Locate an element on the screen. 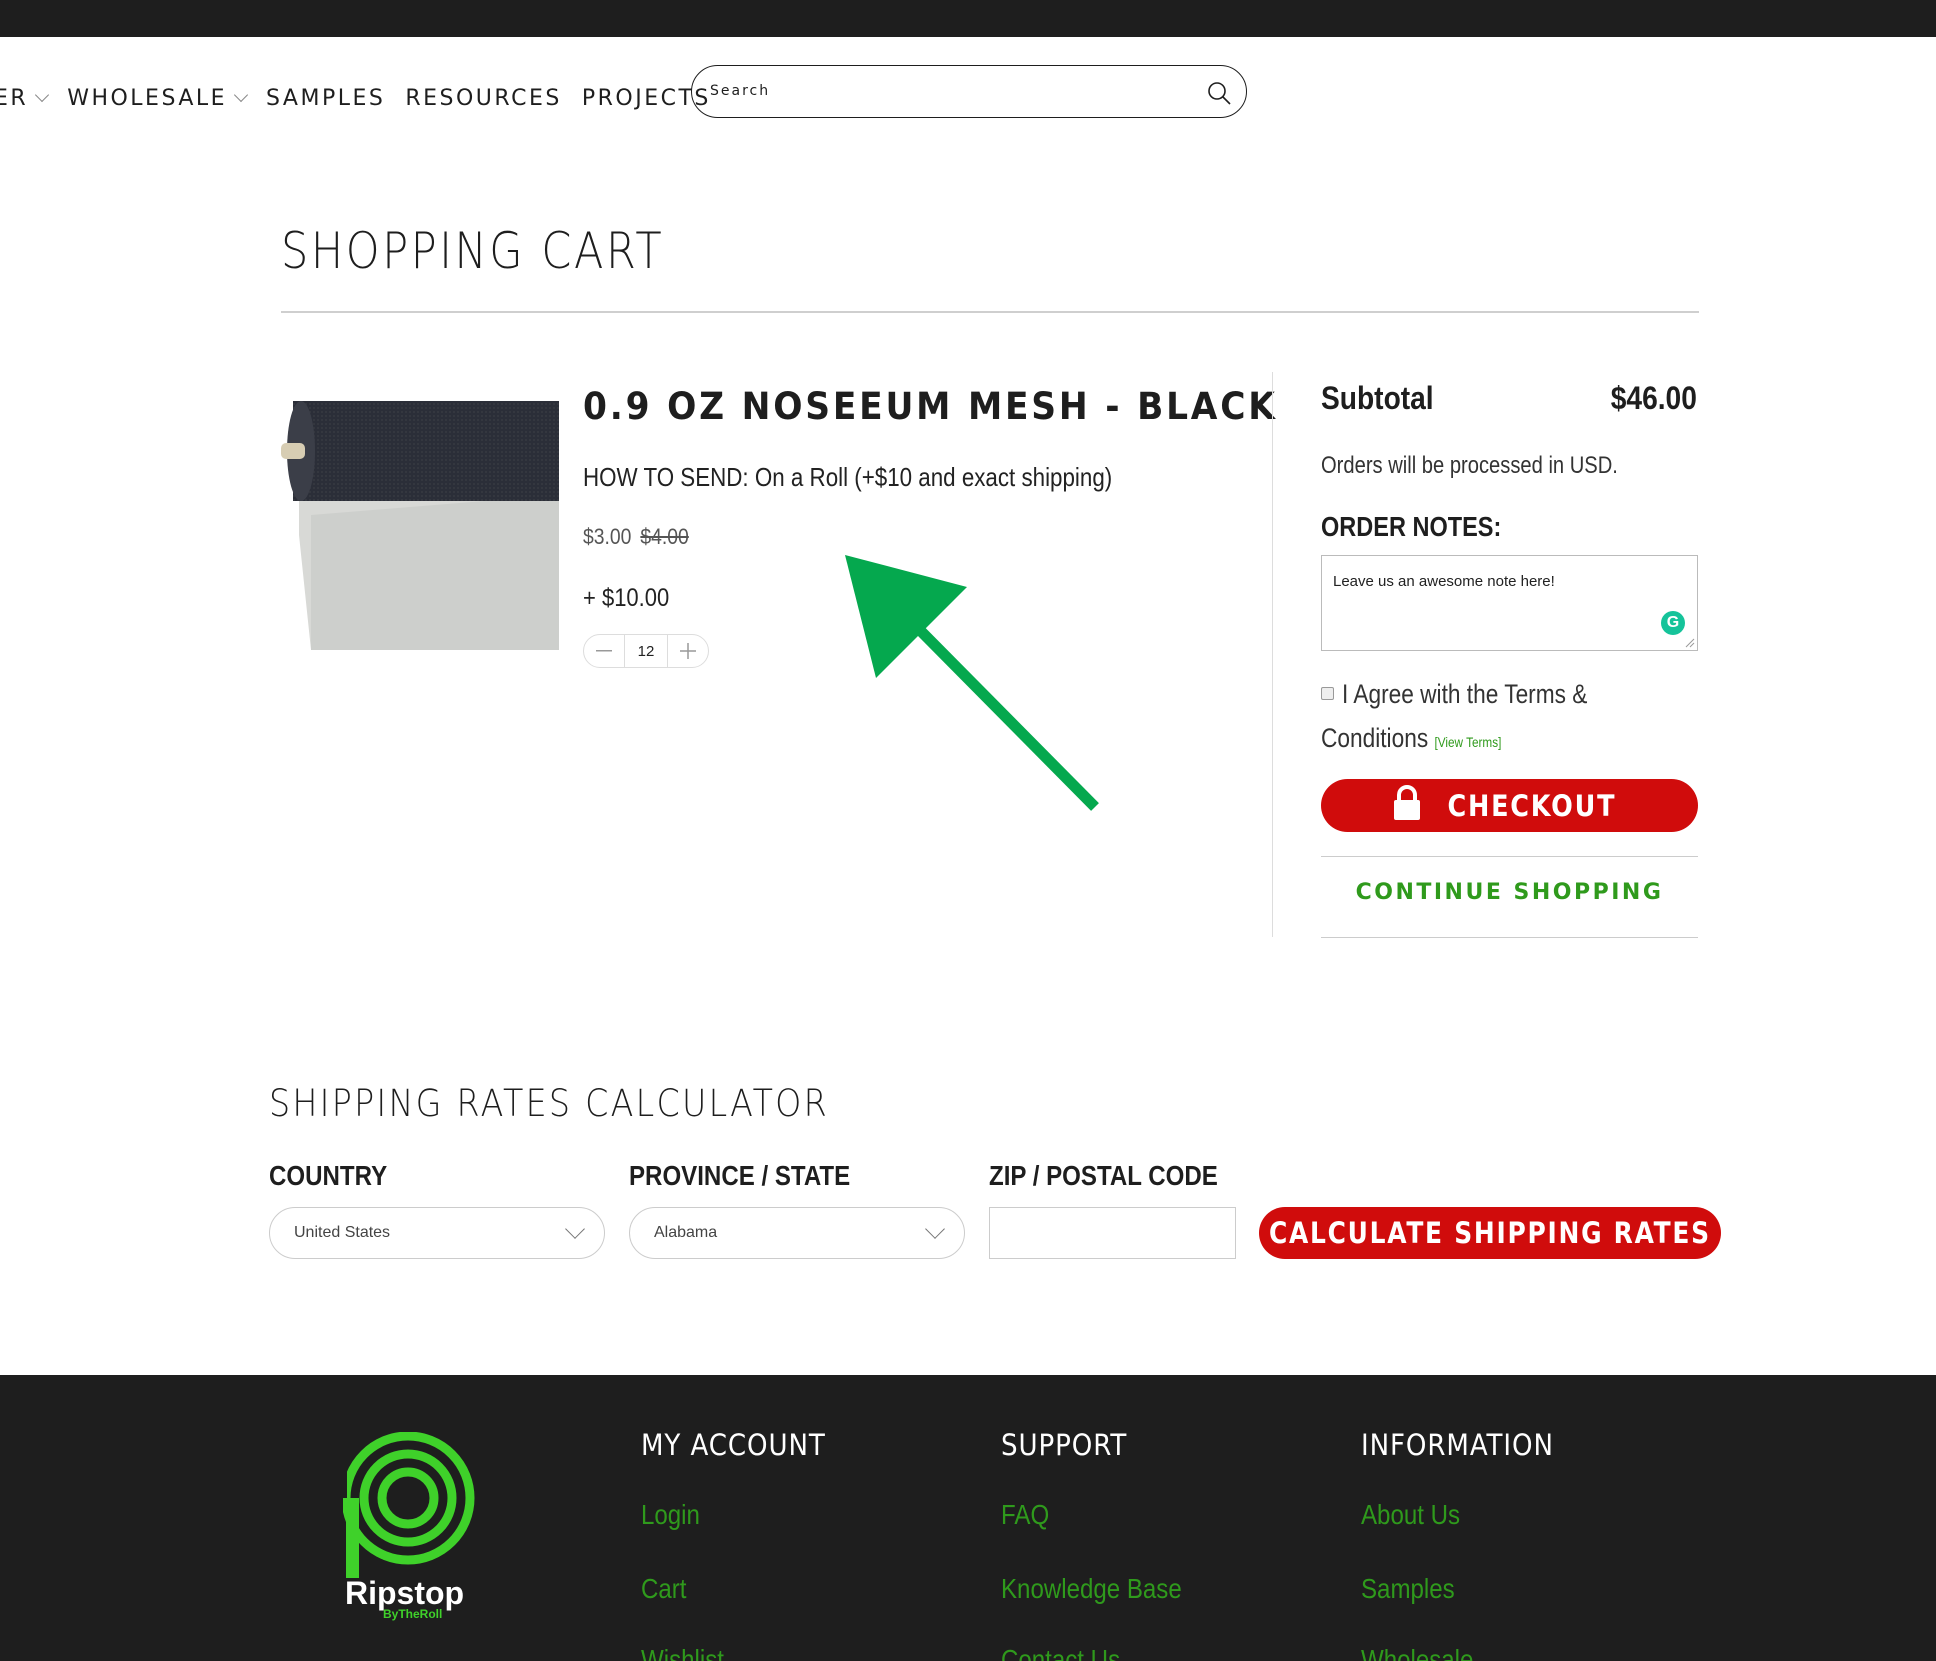 This screenshot has height=1661, width=1936. compare-price: $4.00 is located at coordinates (664, 536).